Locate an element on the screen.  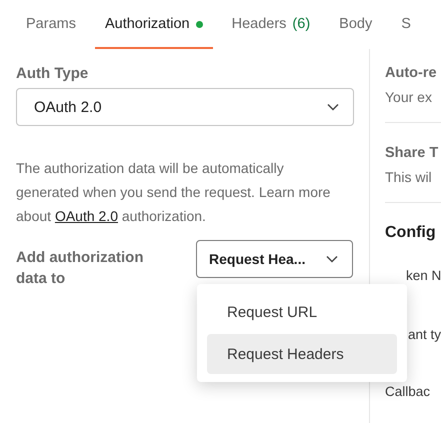
docs-link: OAuth 2.0 is located at coordinates (86, 216).